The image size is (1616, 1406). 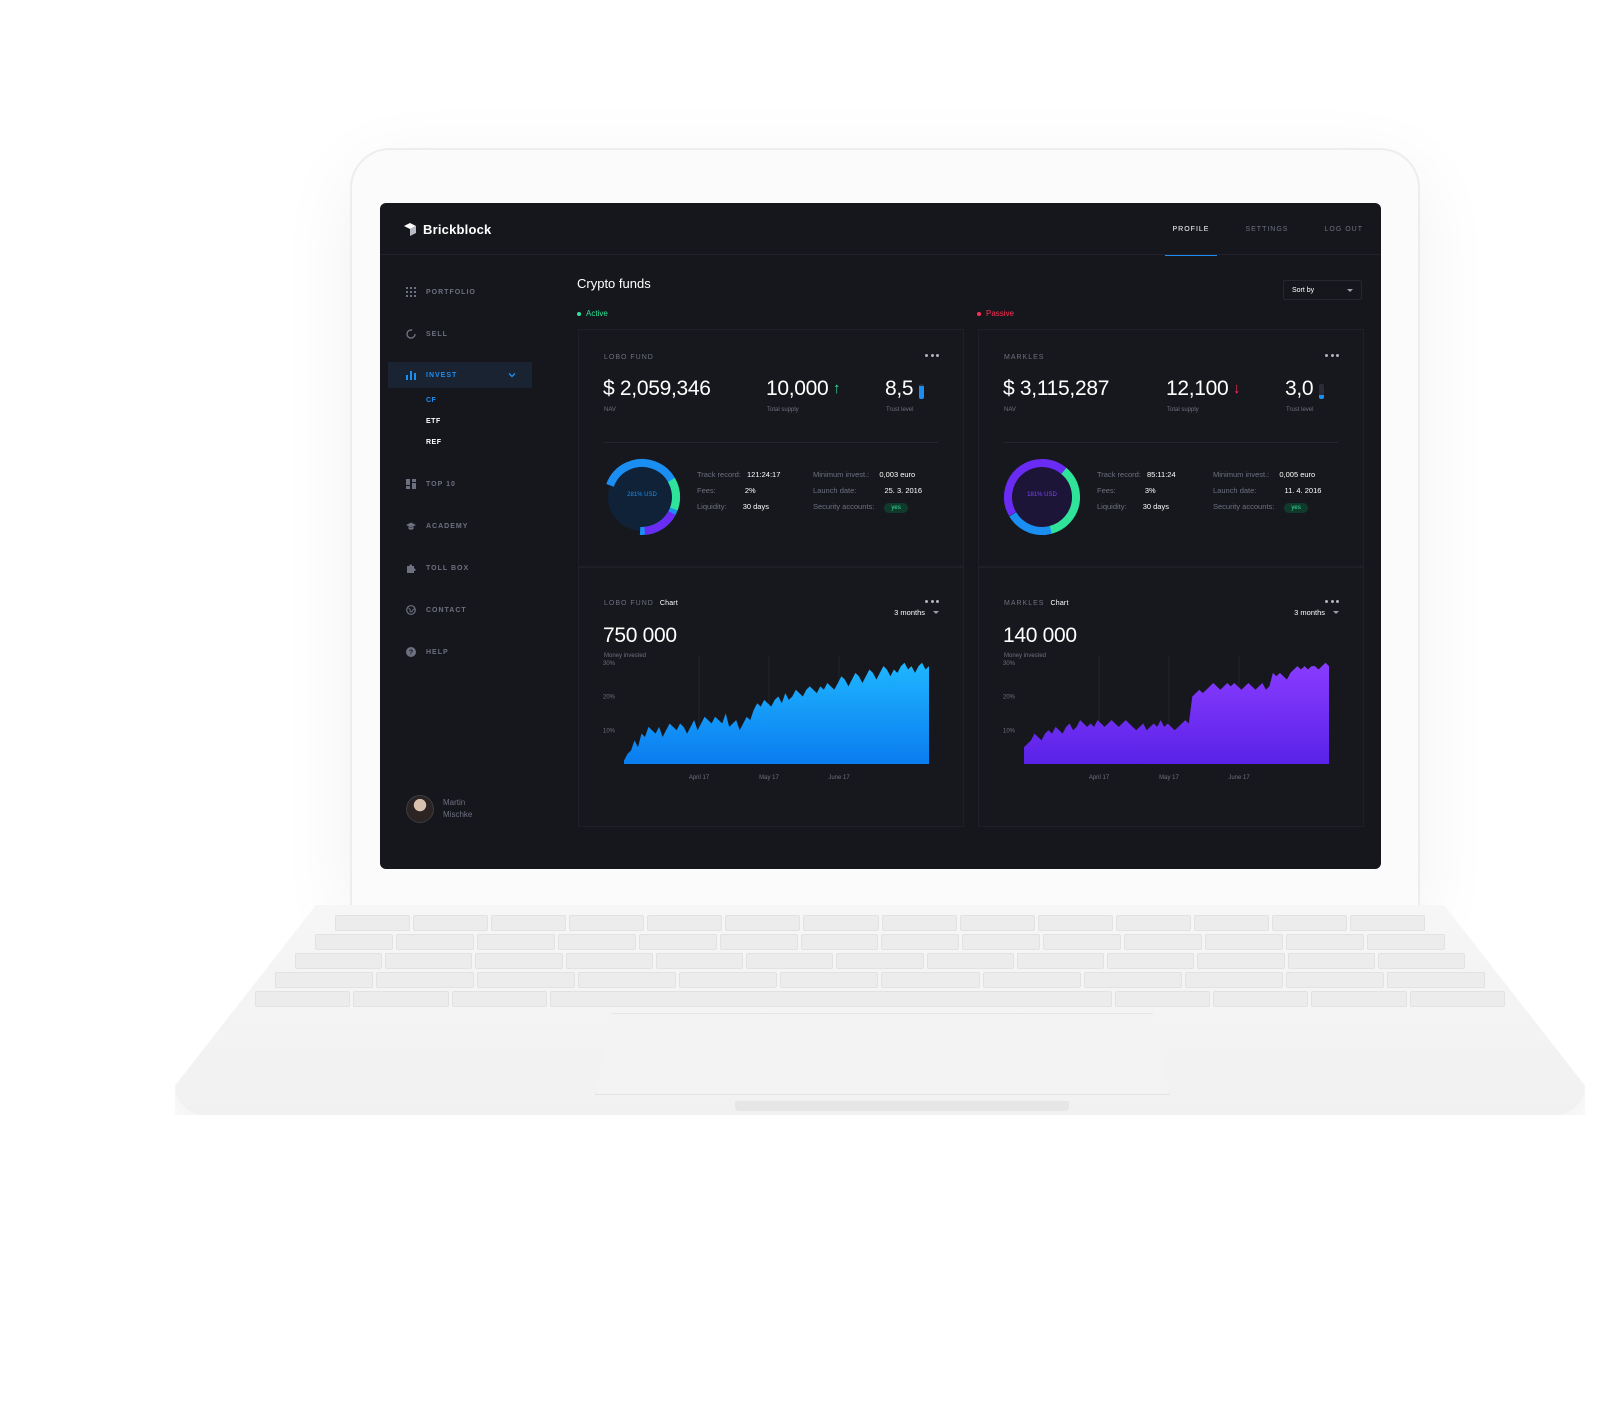 What do you see at coordinates (442, 375) in the screenshot?
I see `sidebar-item-label: INVEST` at bounding box center [442, 375].